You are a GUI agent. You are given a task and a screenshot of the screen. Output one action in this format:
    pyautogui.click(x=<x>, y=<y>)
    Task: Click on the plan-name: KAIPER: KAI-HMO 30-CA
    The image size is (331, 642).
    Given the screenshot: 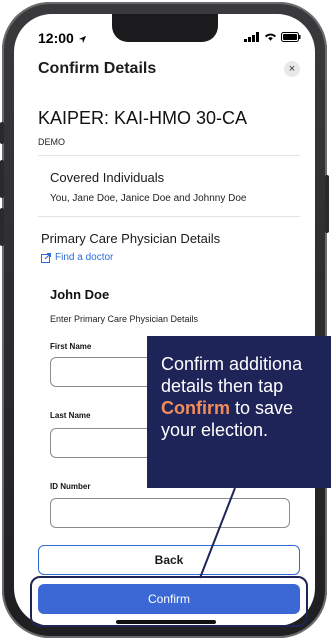 What is the action you would take?
    pyautogui.click(x=143, y=118)
    